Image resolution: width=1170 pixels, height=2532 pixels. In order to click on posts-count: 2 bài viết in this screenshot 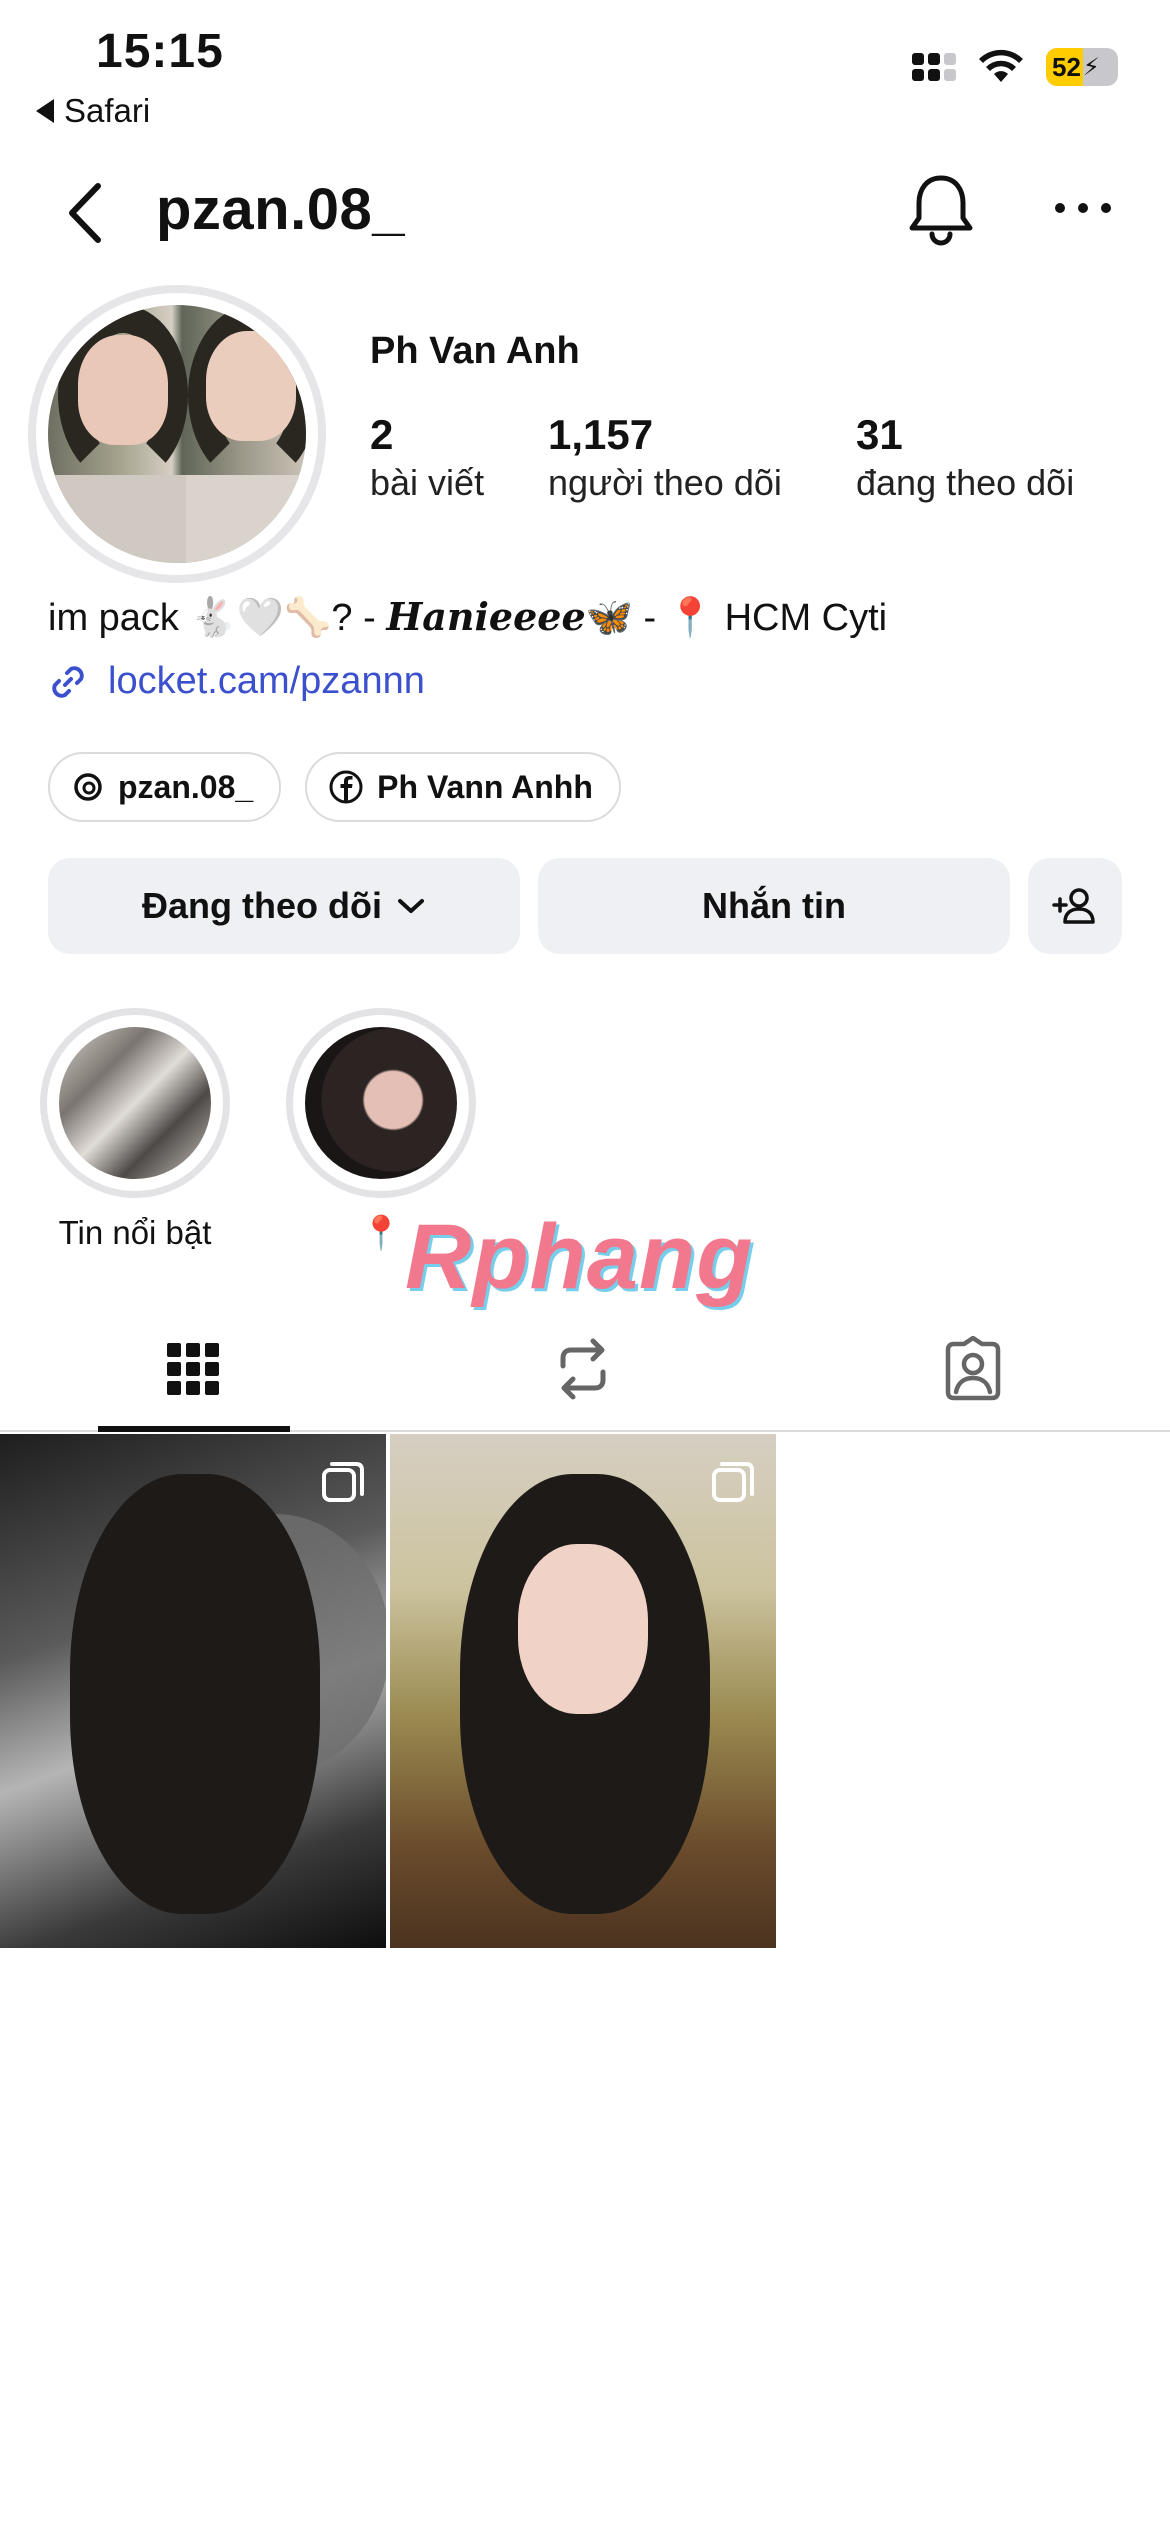, I will do `click(459, 457)`.